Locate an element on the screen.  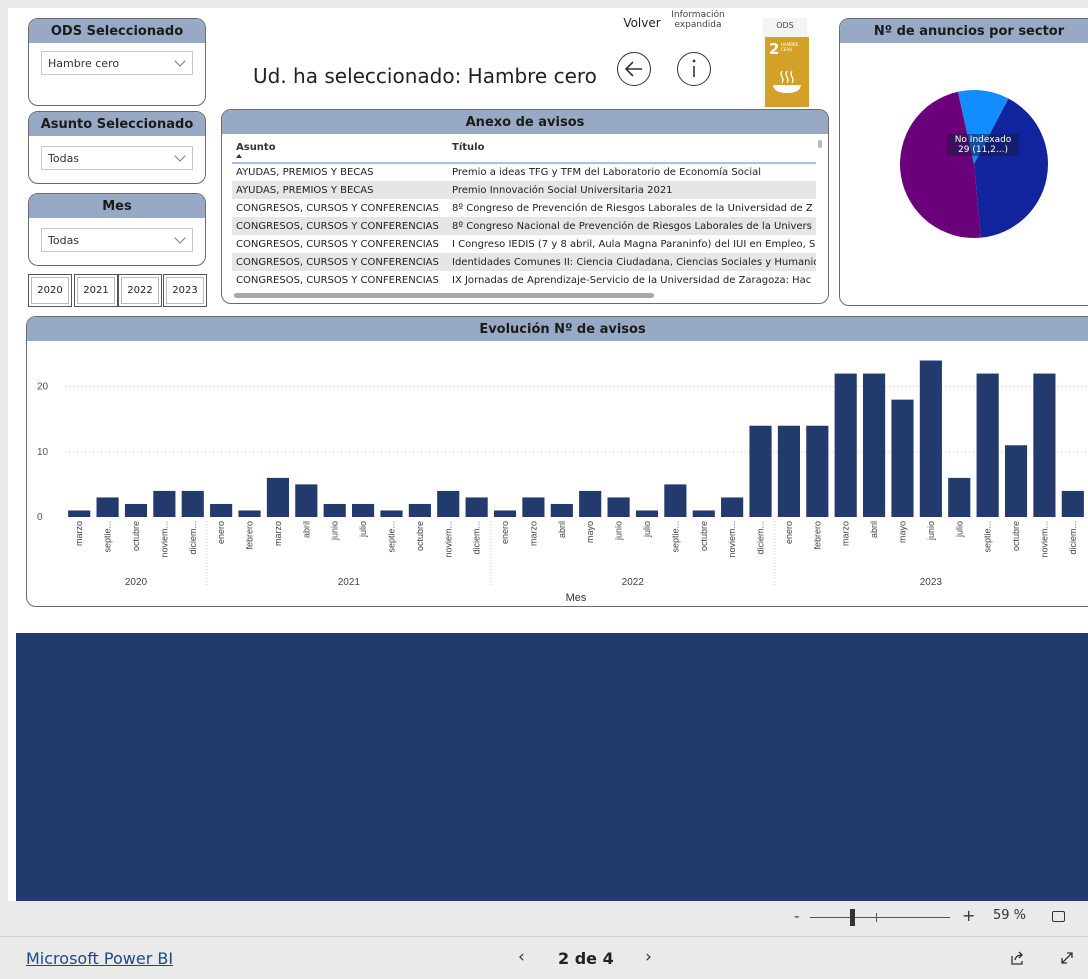
power-bi-link: Microsoft Power BI is located at coordinates (99, 958).